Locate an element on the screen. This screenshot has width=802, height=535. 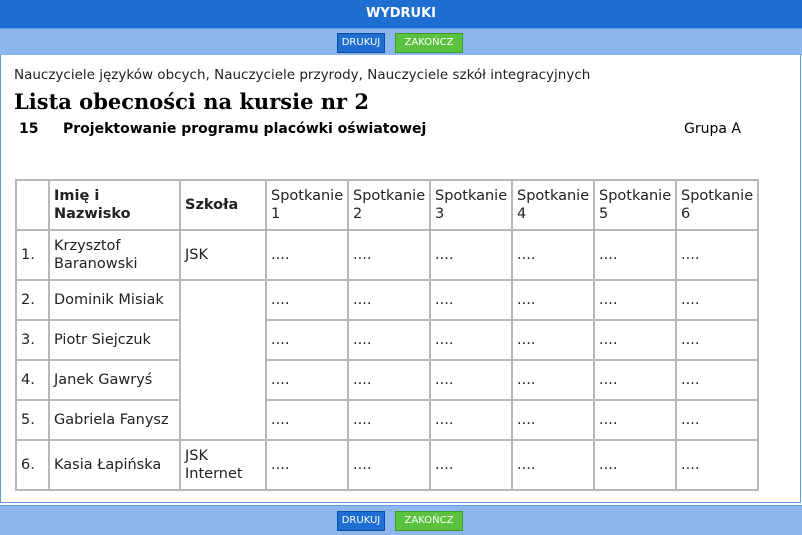
top-toolbar: DRUKUJ ZAKOŃCZ is located at coordinates (401, 41).